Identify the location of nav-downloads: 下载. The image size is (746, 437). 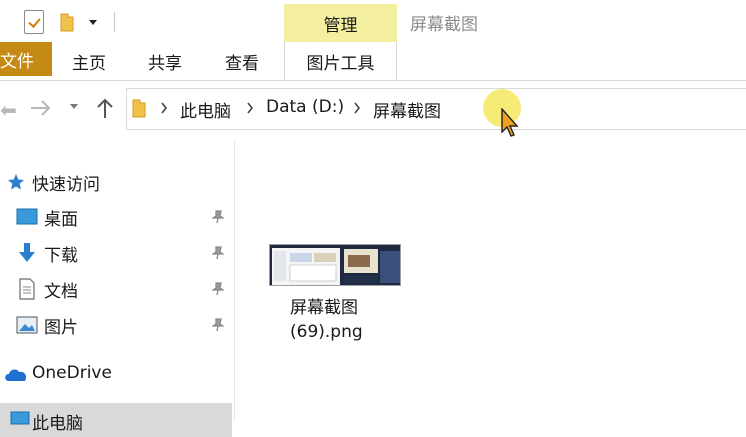
(116, 253).